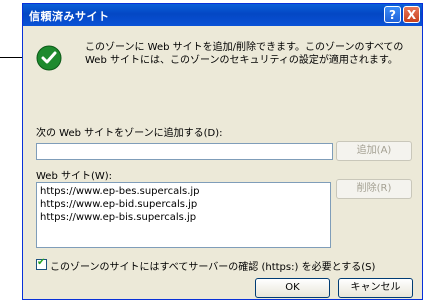  What do you see at coordinates (129, 133) in the screenshot?
I see `add-site-label: 次の Web サイトをゾーンに追加する(D):` at bounding box center [129, 133].